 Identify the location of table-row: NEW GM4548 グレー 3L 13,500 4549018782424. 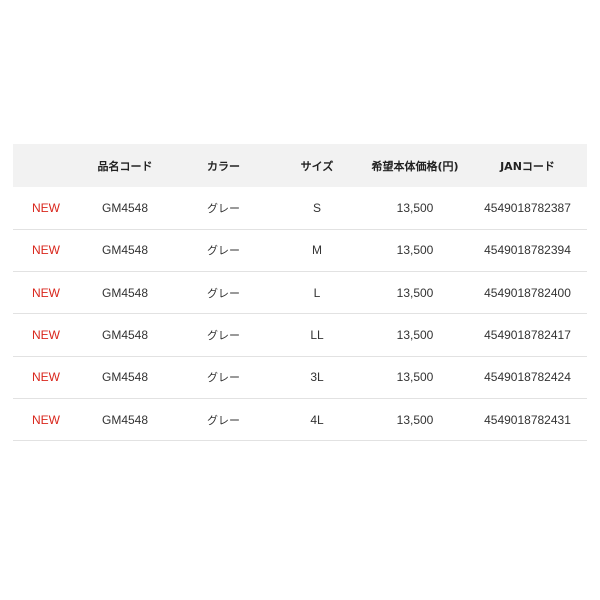
(300, 377).